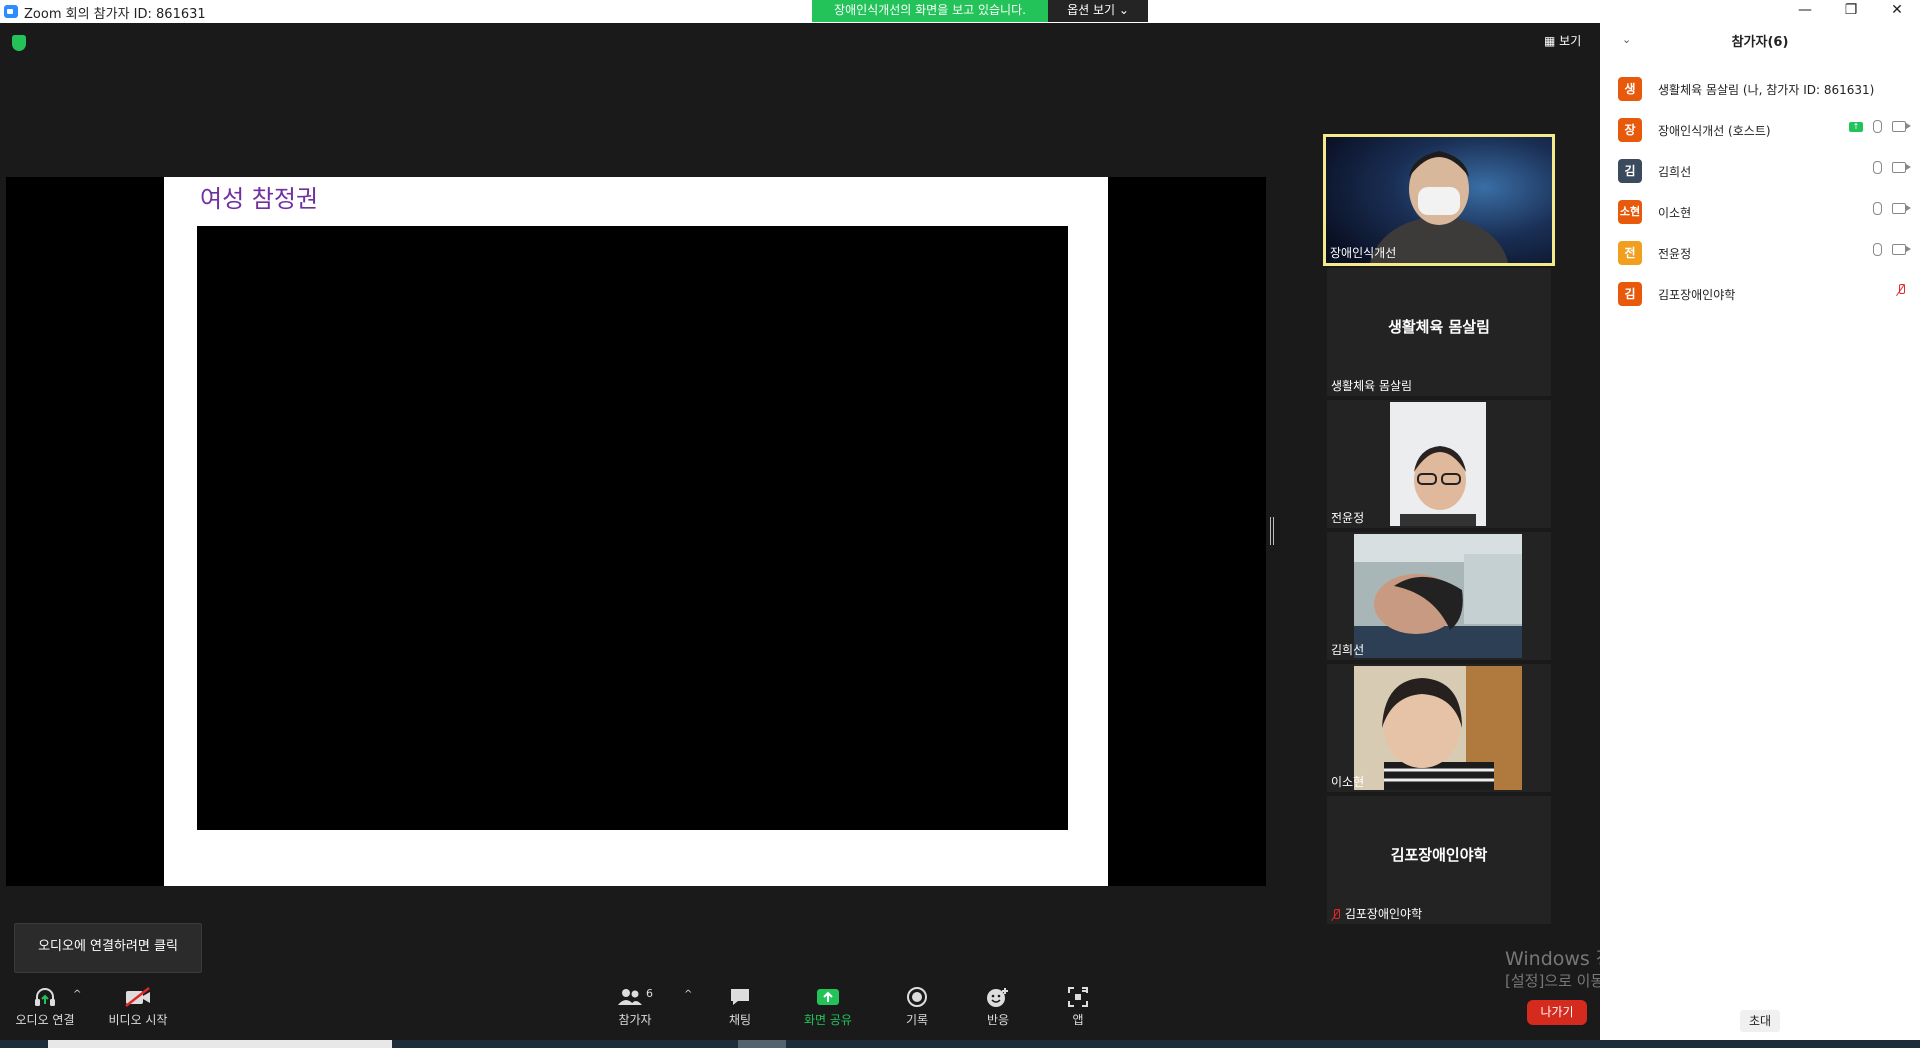  What do you see at coordinates (997, 997) in the screenshot?
I see `reaction-emoji-icon` at bounding box center [997, 997].